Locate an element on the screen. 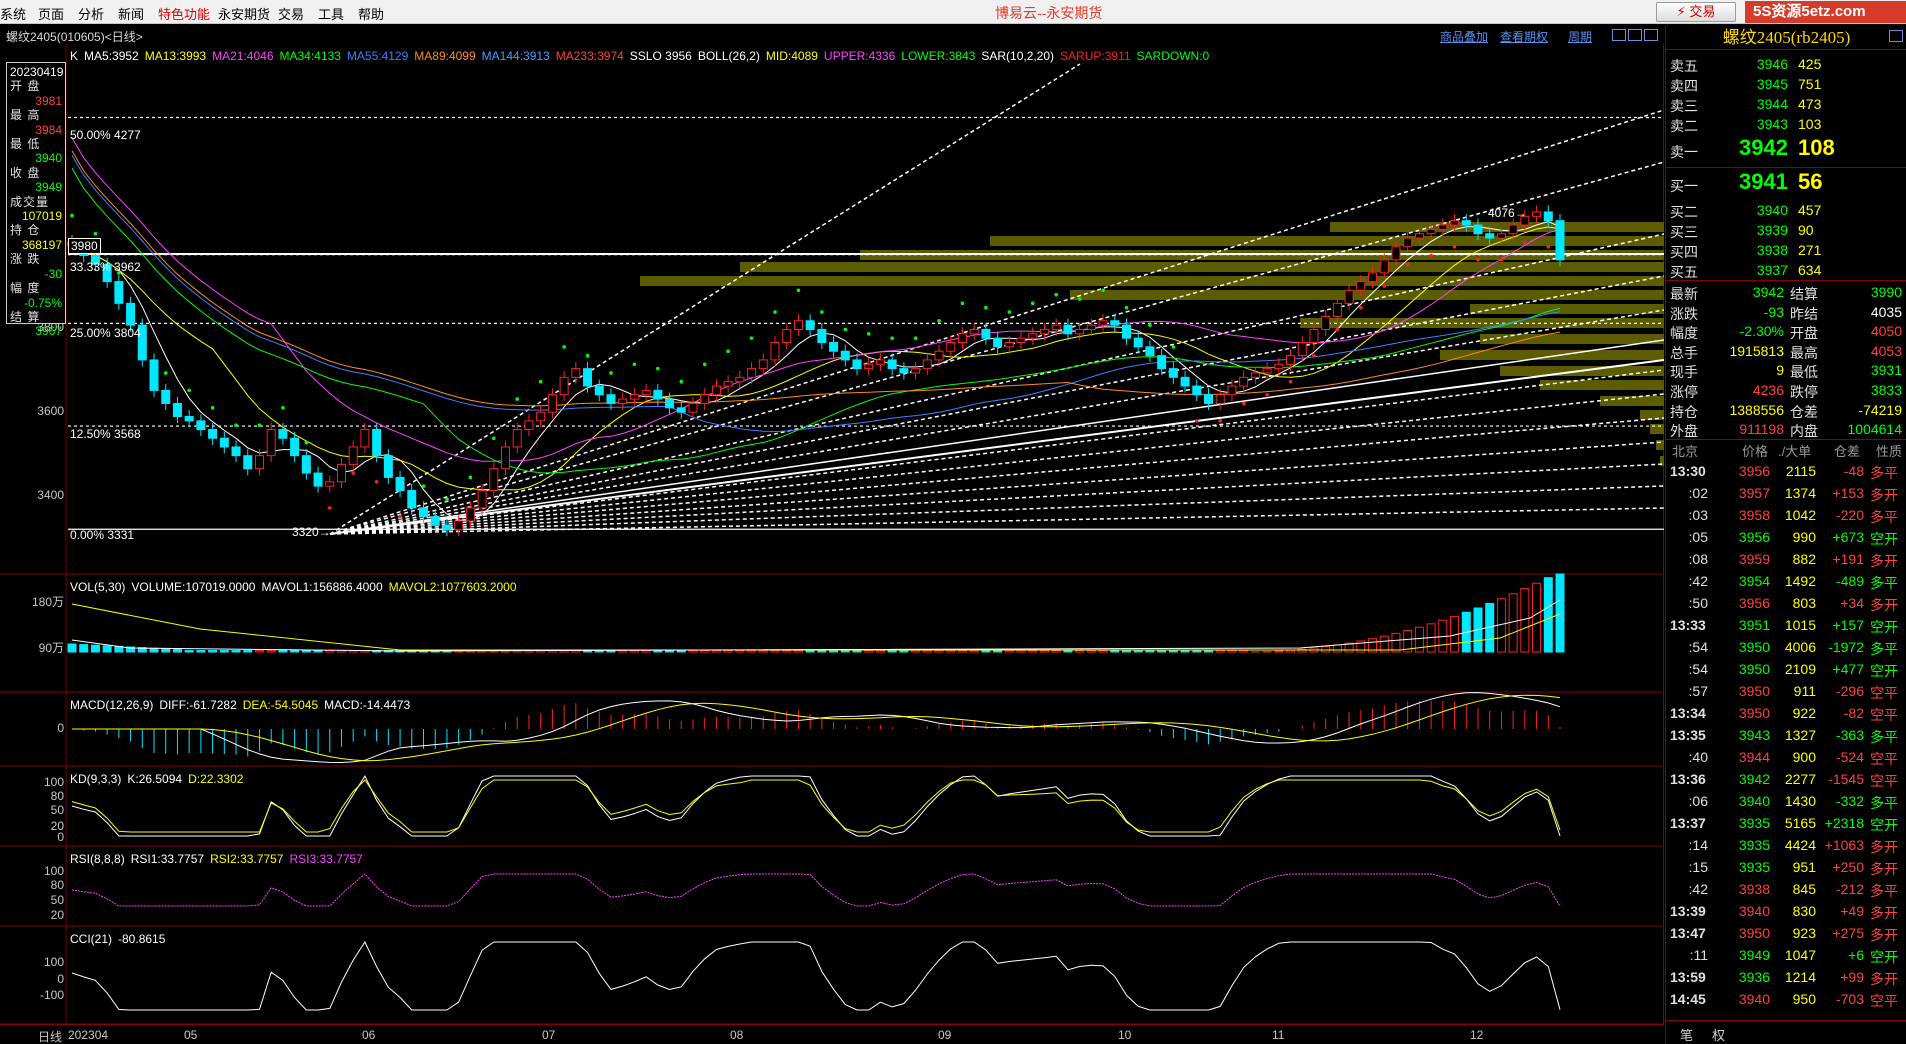 The height and width of the screenshot is (1044, 1906). ask-price: 3942 is located at coordinates (1763, 147).